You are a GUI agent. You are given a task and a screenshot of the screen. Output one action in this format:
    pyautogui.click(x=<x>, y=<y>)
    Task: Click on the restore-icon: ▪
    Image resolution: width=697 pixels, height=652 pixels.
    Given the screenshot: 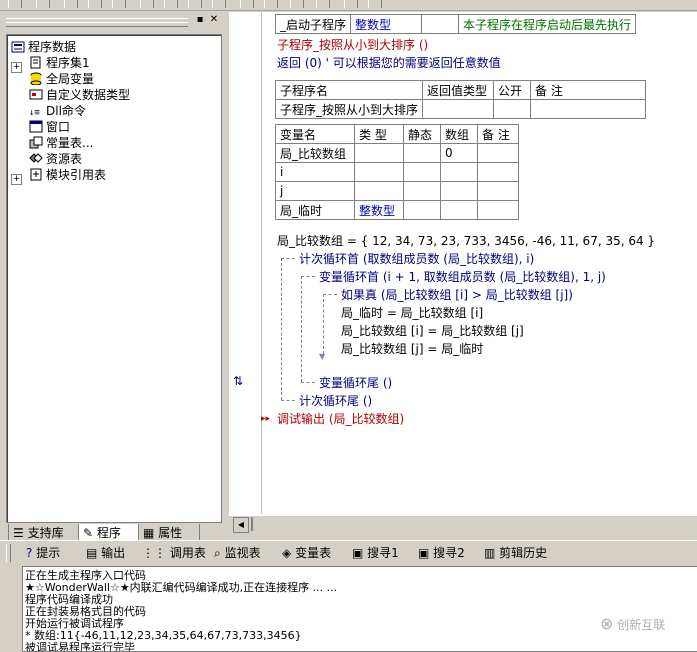 What is the action you would take?
    pyautogui.click(x=200, y=20)
    